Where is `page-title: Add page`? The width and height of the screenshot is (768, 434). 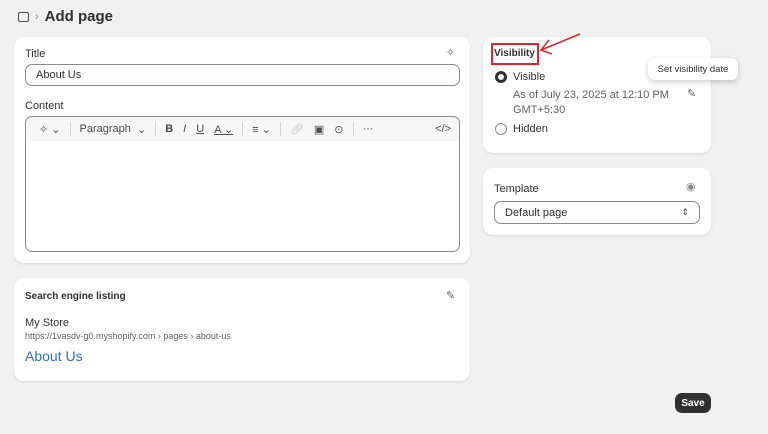
page-title: Add page is located at coordinates (79, 16).